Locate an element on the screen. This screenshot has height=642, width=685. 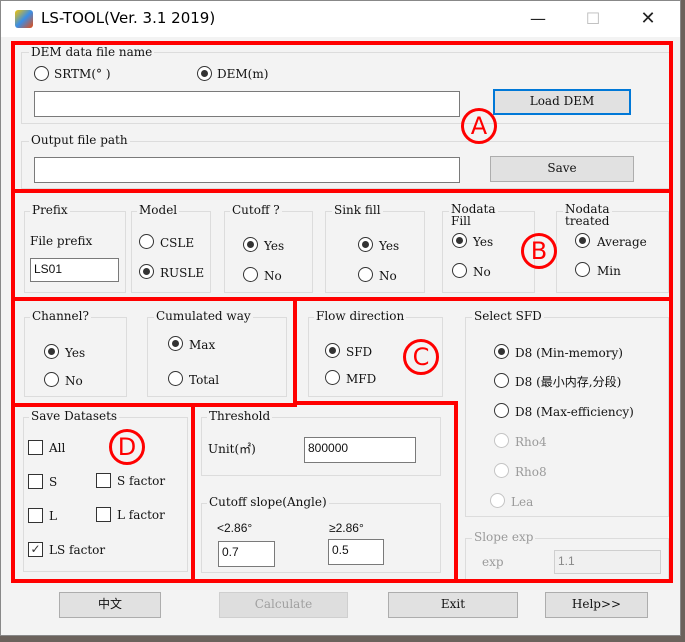
threshold-input: 800000 is located at coordinates (360, 450).